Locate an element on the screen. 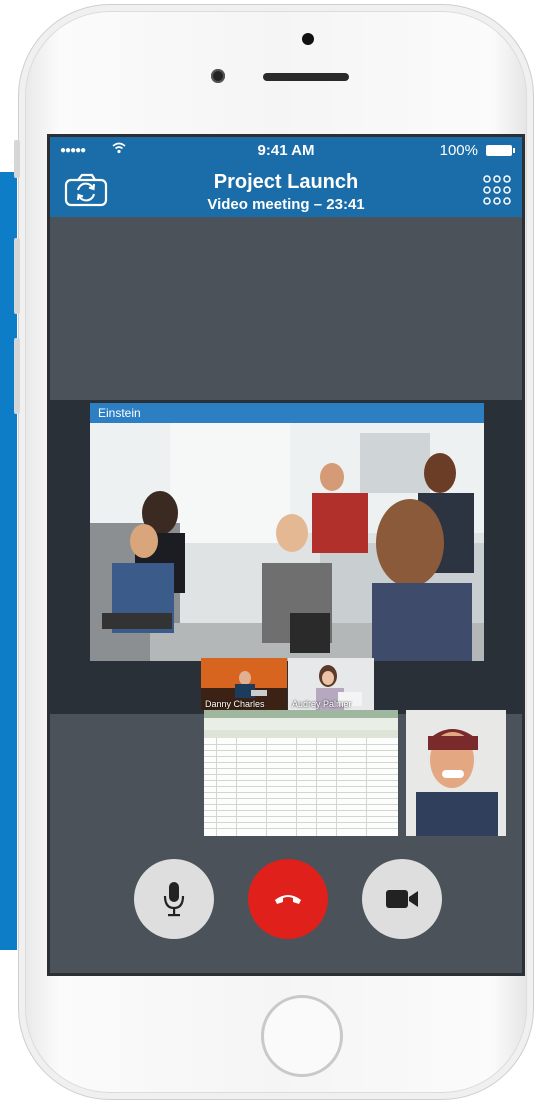 This screenshot has height=1105, width=536. participant-video-image is located at coordinates (456, 773).